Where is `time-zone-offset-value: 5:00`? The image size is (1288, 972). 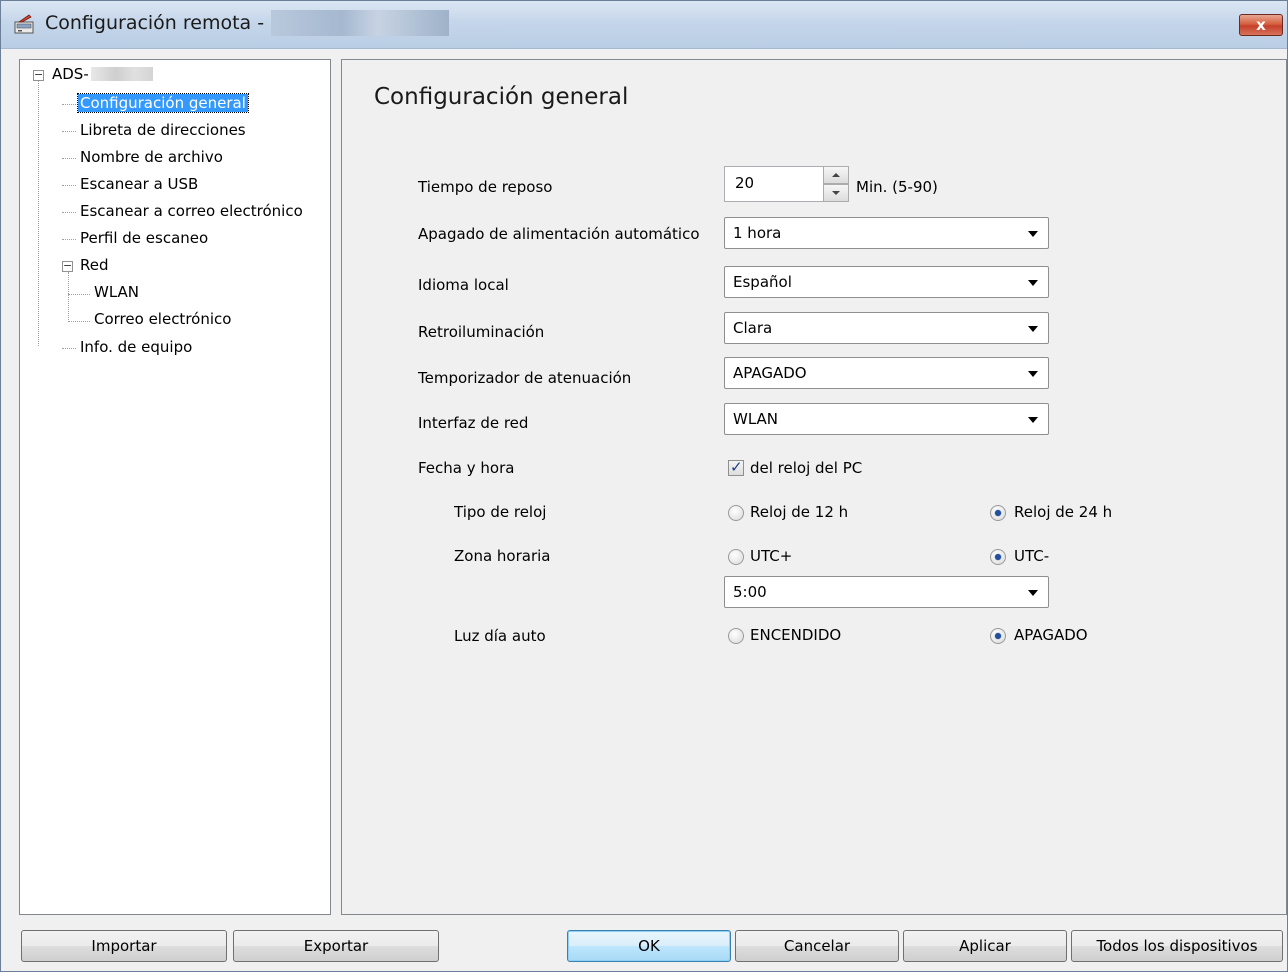 time-zone-offset-value: 5:00 is located at coordinates (750, 592).